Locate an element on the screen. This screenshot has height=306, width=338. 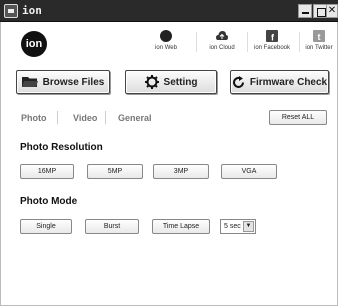
interval-select: 5 sec ▼ is located at coordinates (238, 226).